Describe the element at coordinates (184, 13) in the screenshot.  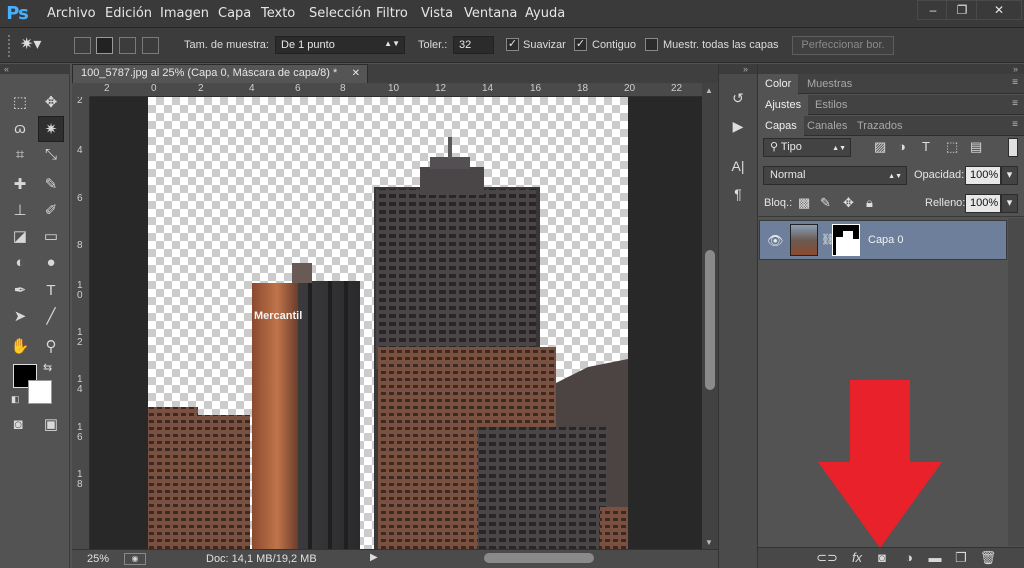
I see `menu-imagen: Imagen` at that location.